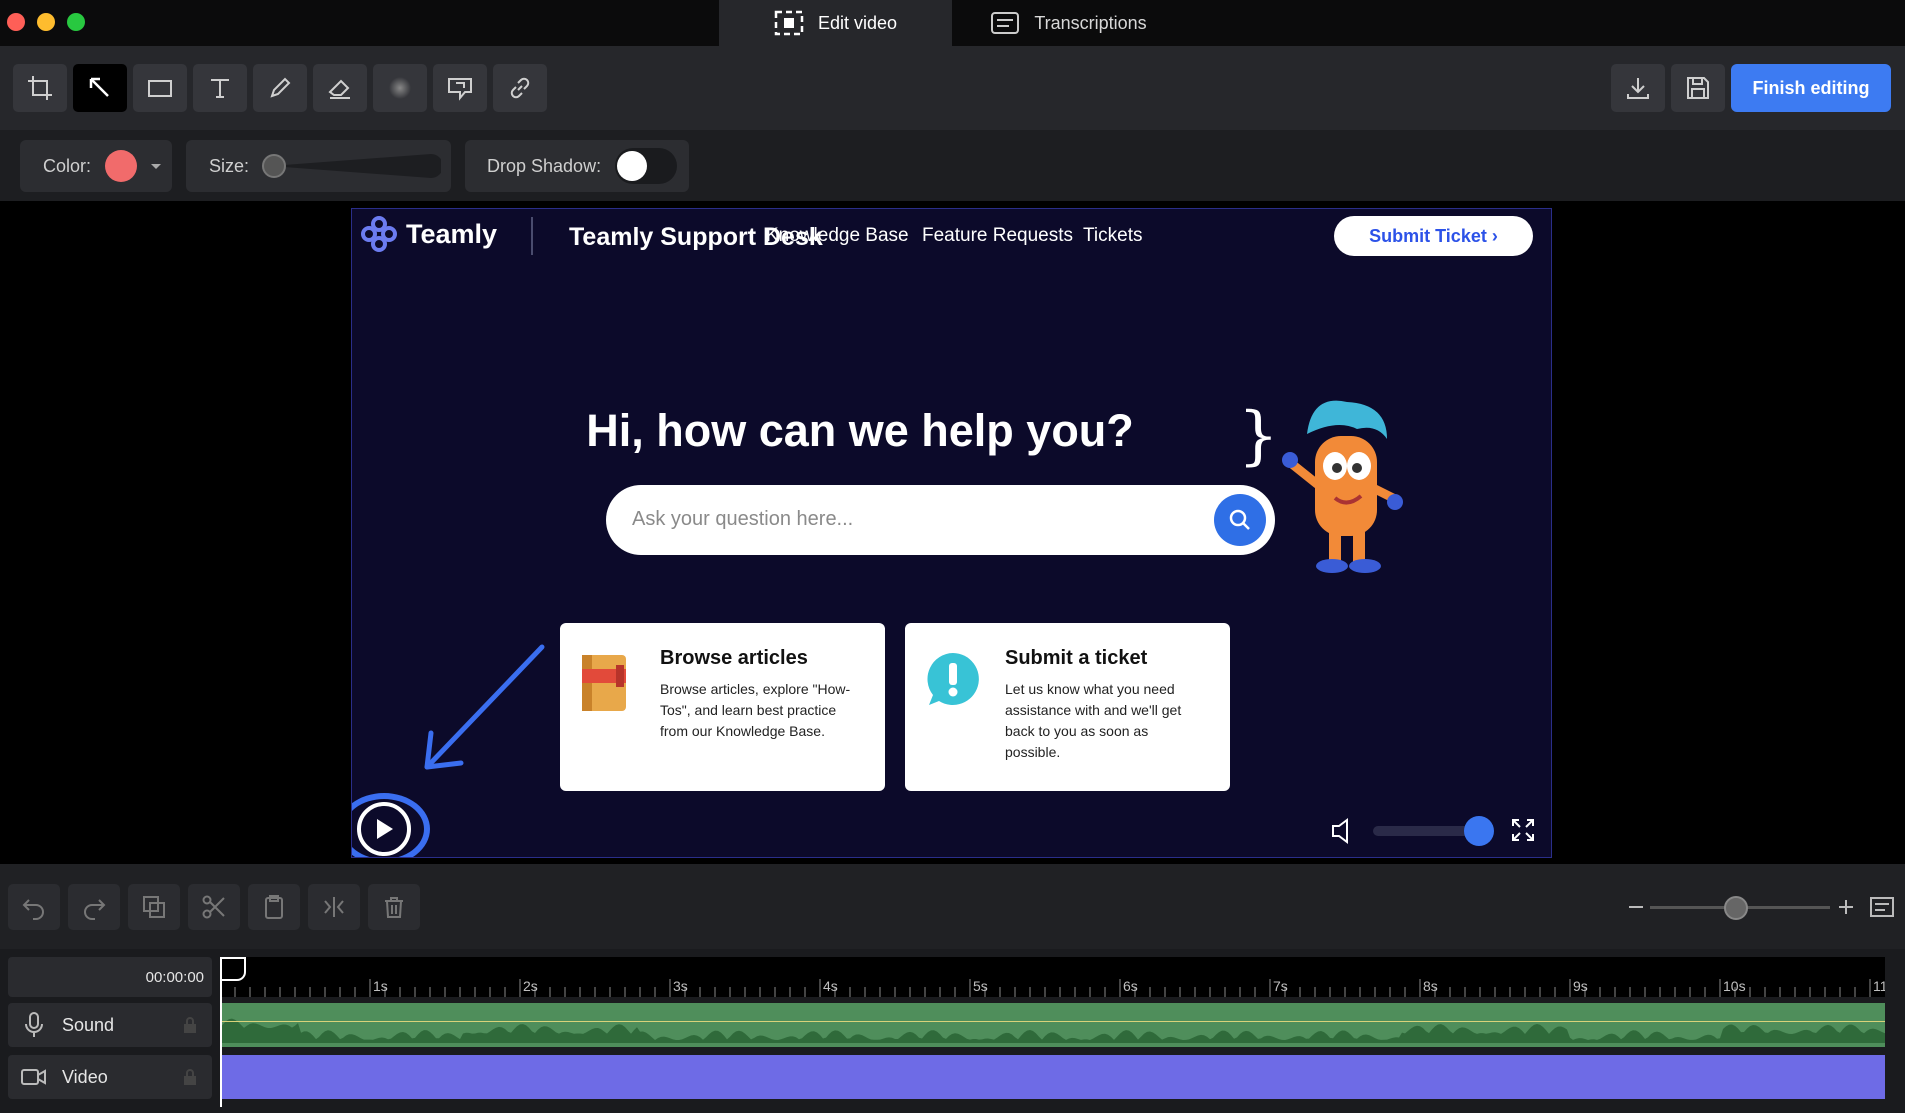 The width and height of the screenshot is (1905, 1113). What do you see at coordinates (1479, 831) in the screenshot?
I see `volume-slider-handle` at bounding box center [1479, 831].